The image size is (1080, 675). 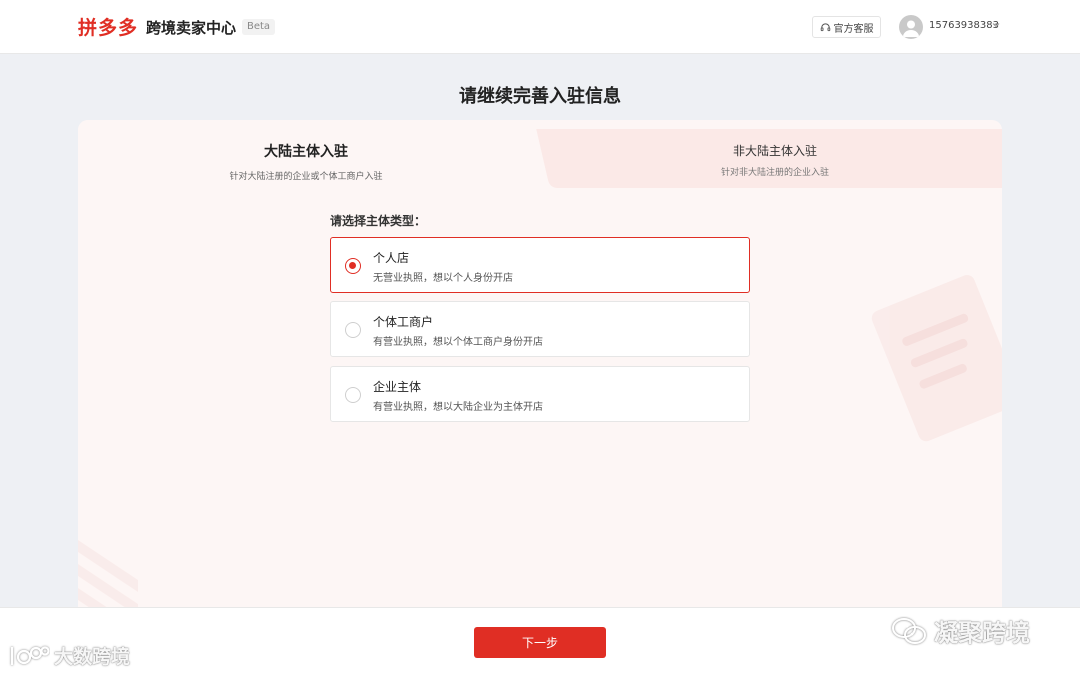 What do you see at coordinates (982, 633) in the screenshot?
I see `watermark-right-text: 凝聚跨境` at bounding box center [982, 633].